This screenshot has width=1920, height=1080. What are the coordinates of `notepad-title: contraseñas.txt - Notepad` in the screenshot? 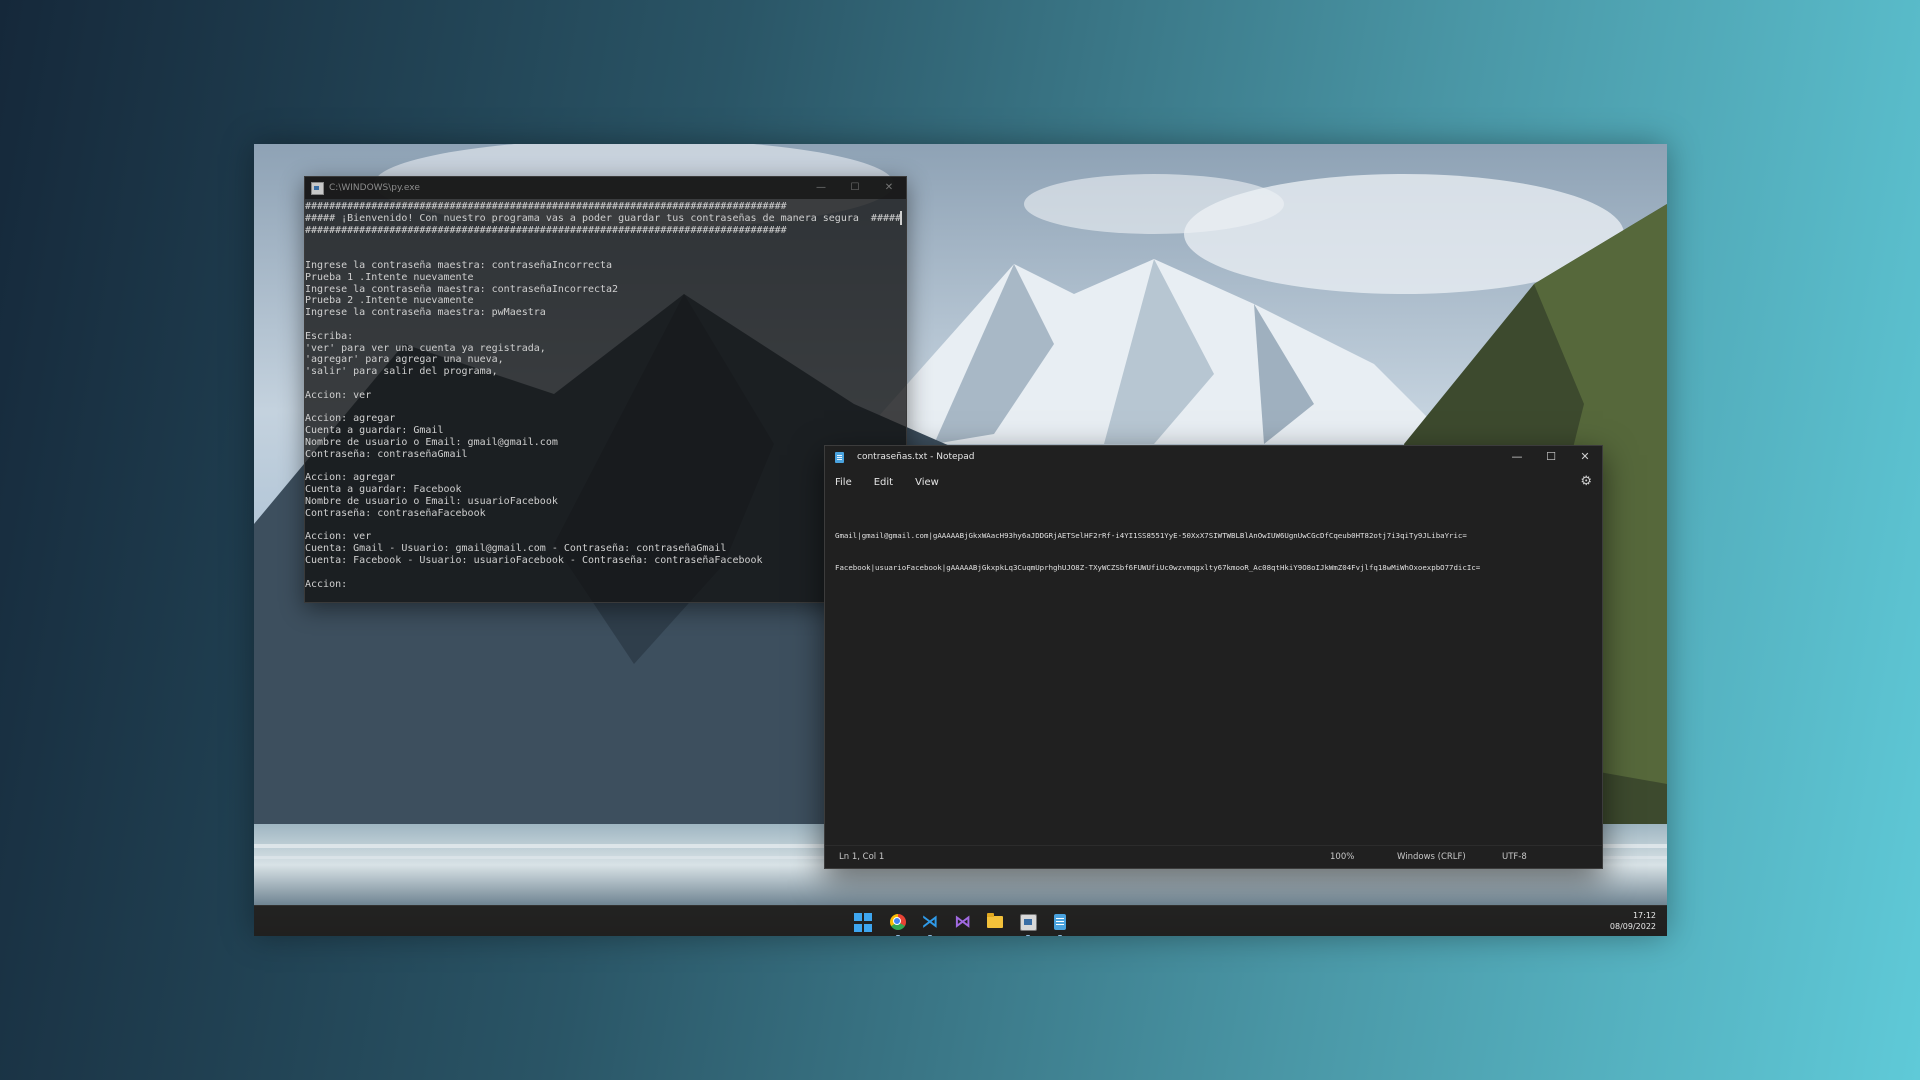 It's located at (916, 457).